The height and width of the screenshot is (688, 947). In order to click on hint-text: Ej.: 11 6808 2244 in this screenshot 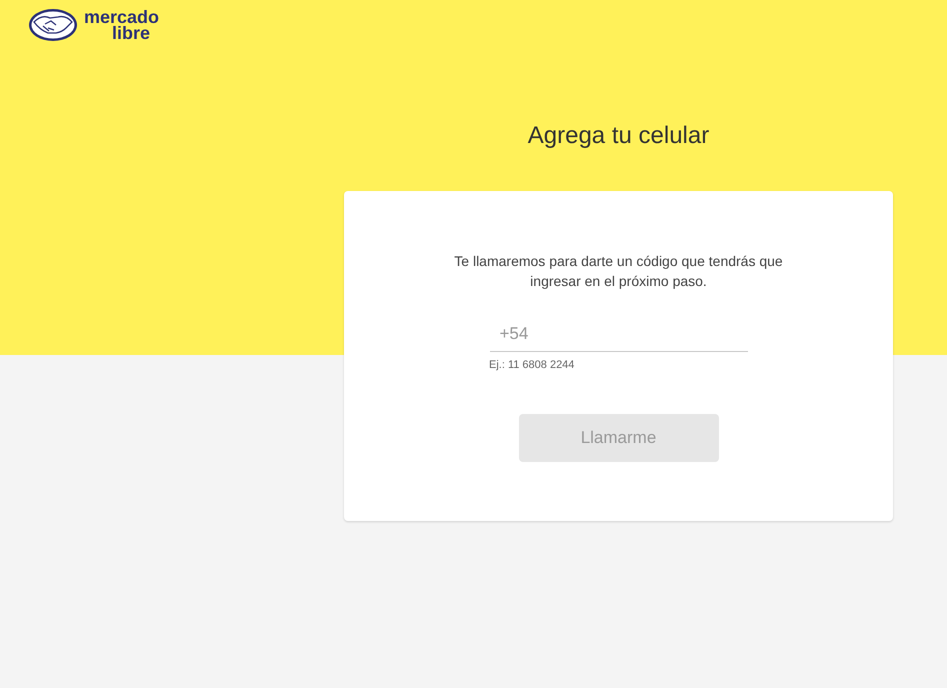, I will do `click(531, 365)`.